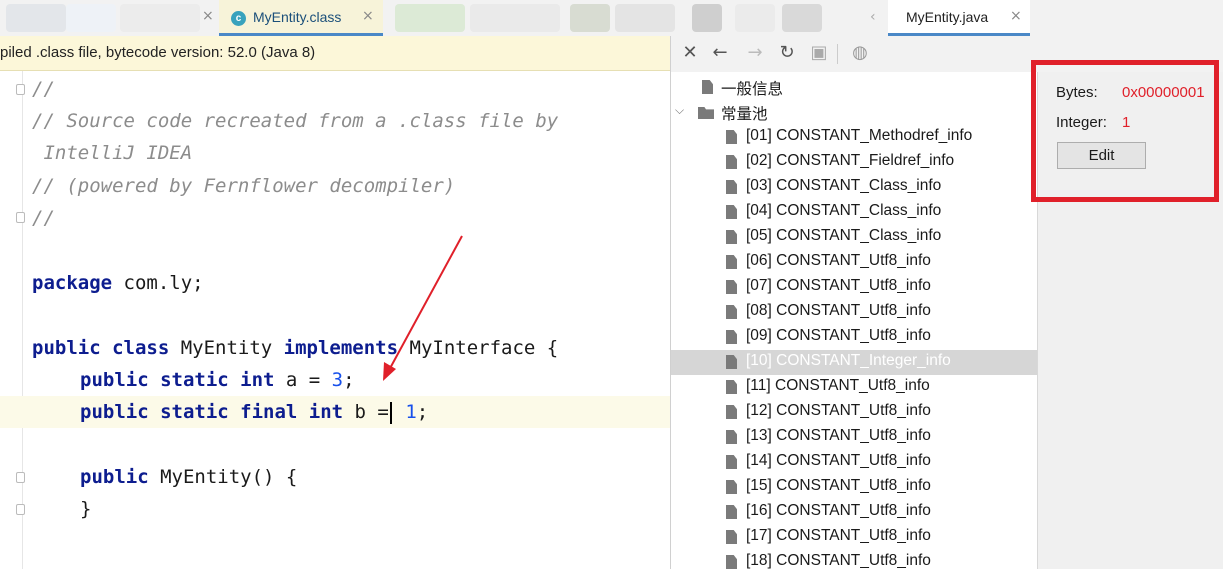 The image size is (1223, 569). What do you see at coordinates (837, 54) in the screenshot?
I see `toolbar-separator` at bounding box center [837, 54].